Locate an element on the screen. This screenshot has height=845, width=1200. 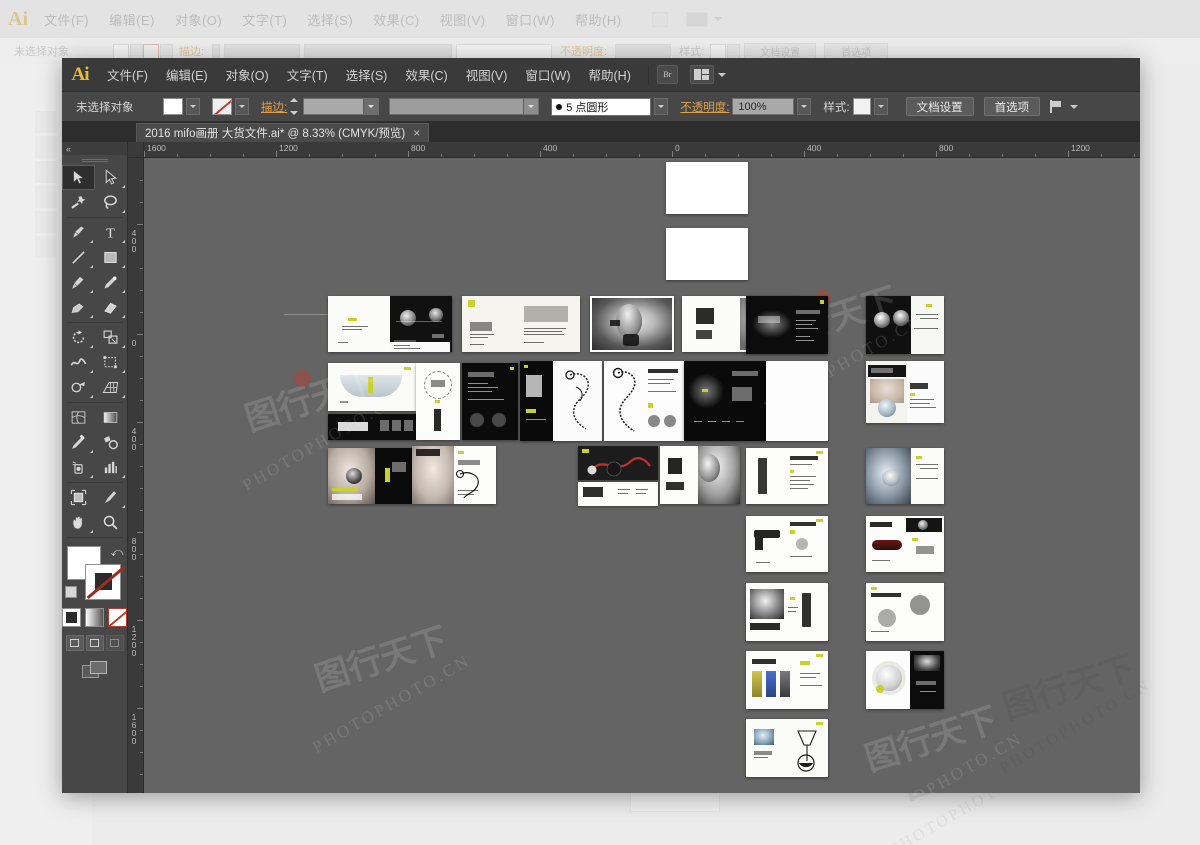
free-transform-tool is located at coordinates (111, 362).